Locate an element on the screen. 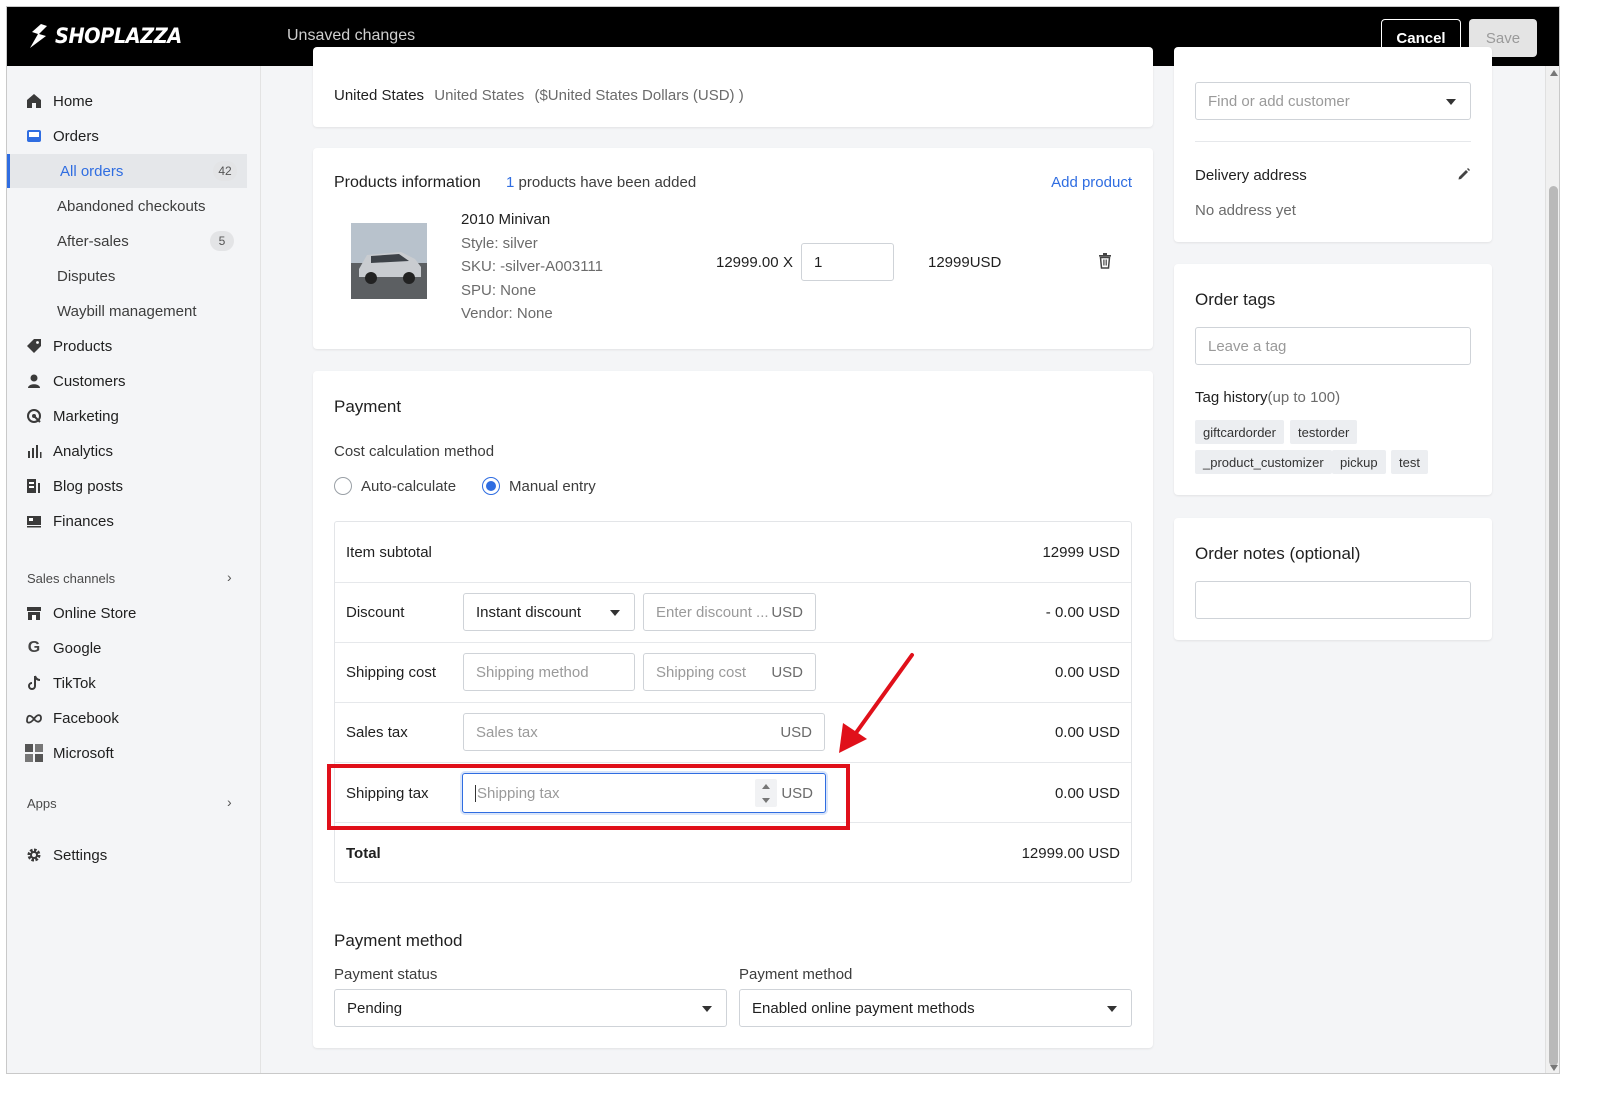  sidebar-item-label: Microsoft is located at coordinates (83, 753).